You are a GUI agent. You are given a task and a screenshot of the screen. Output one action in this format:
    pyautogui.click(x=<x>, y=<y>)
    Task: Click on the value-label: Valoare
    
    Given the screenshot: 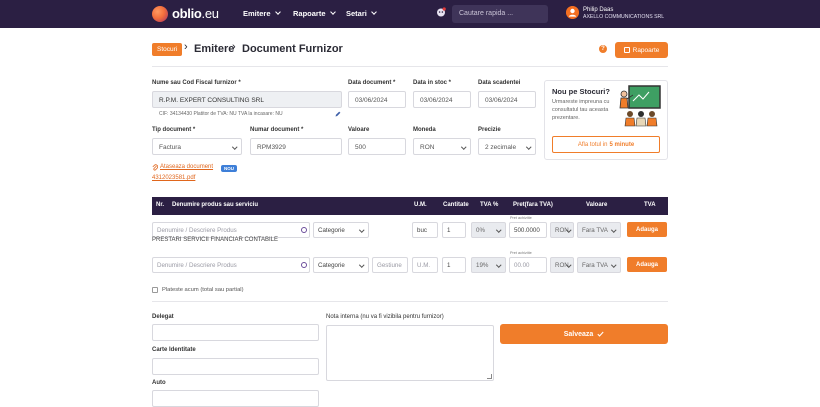 What is the action you would take?
    pyautogui.click(x=359, y=130)
    